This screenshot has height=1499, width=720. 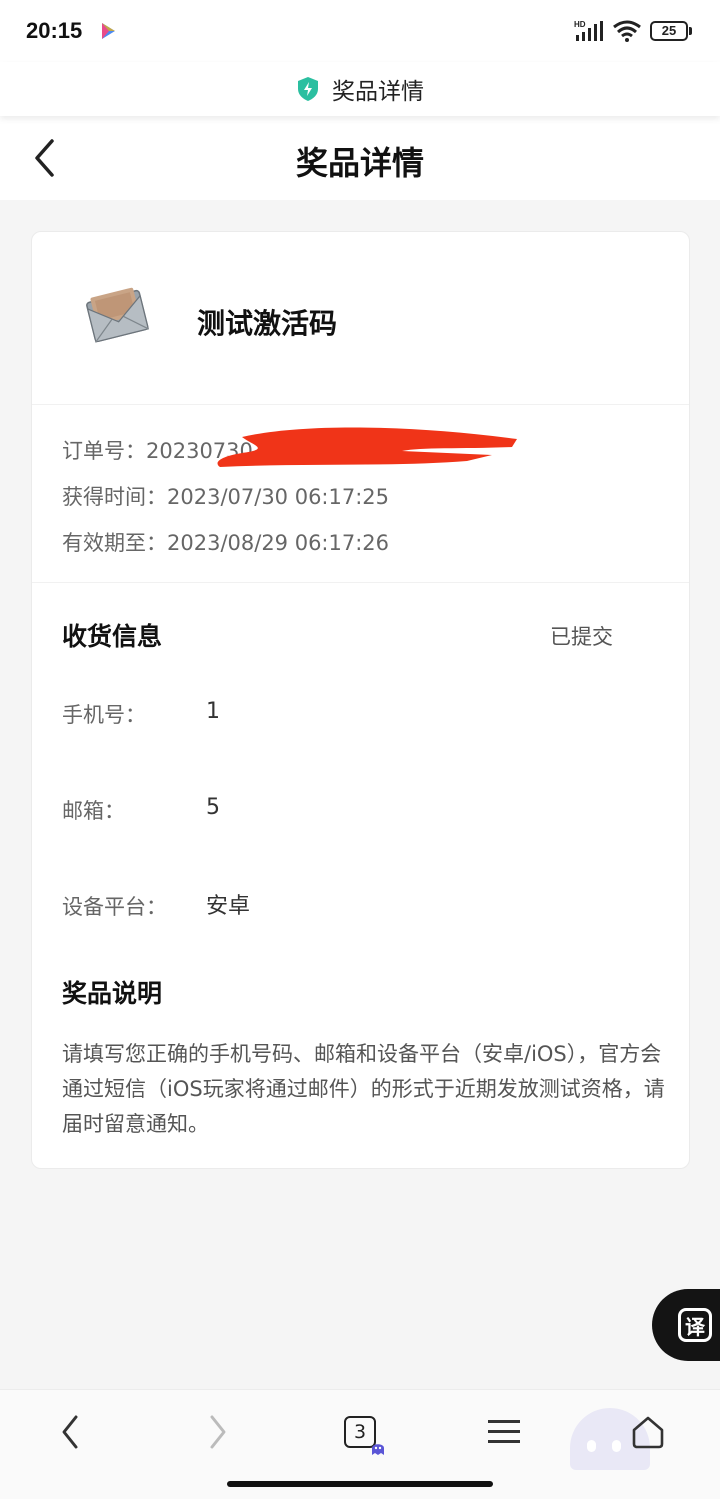 I want to click on tabs-button: 3, so click(x=360, y=1432).